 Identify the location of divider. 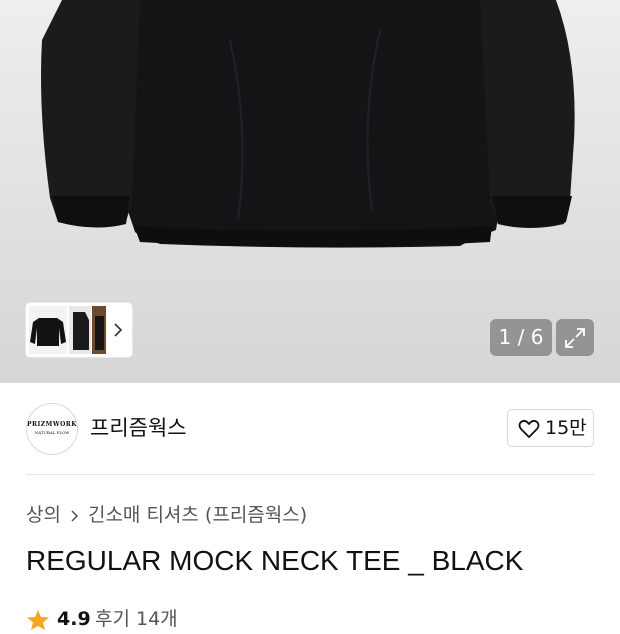
(310, 474).